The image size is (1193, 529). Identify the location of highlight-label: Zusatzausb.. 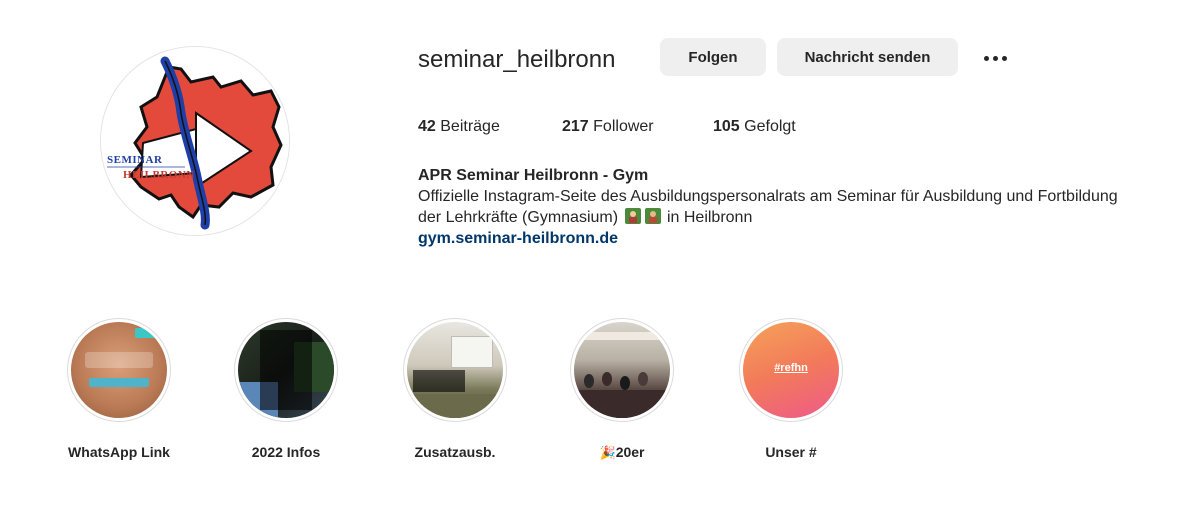
(455, 452).